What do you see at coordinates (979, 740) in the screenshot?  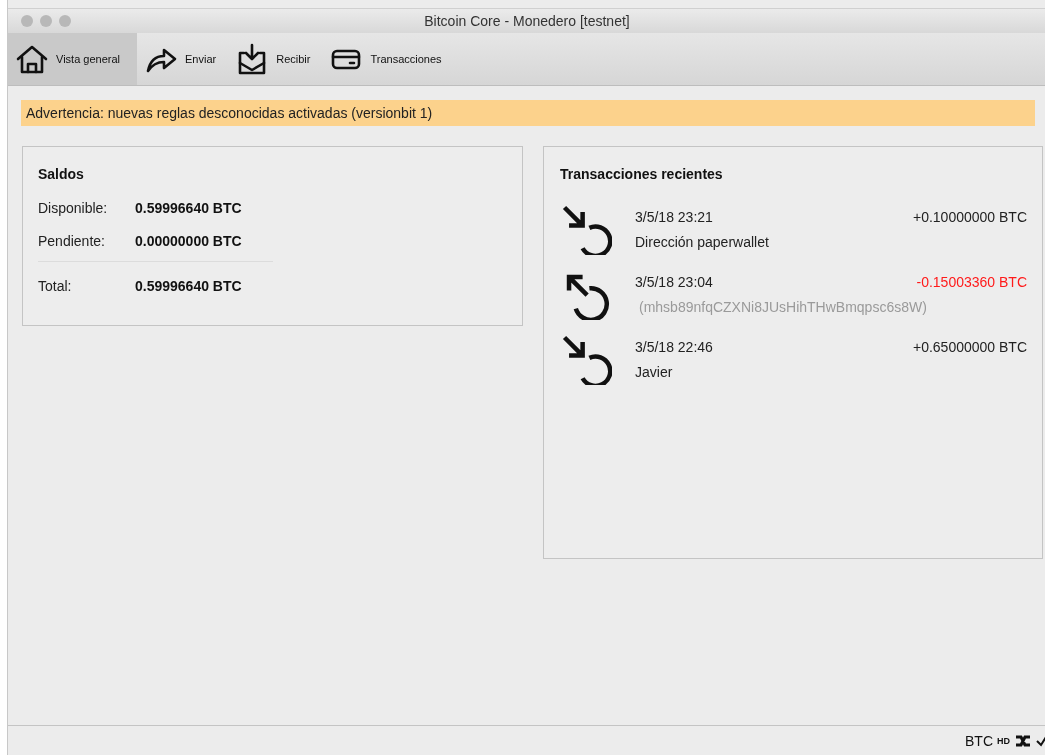 I see `unit-label: BTC` at bounding box center [979, 740].